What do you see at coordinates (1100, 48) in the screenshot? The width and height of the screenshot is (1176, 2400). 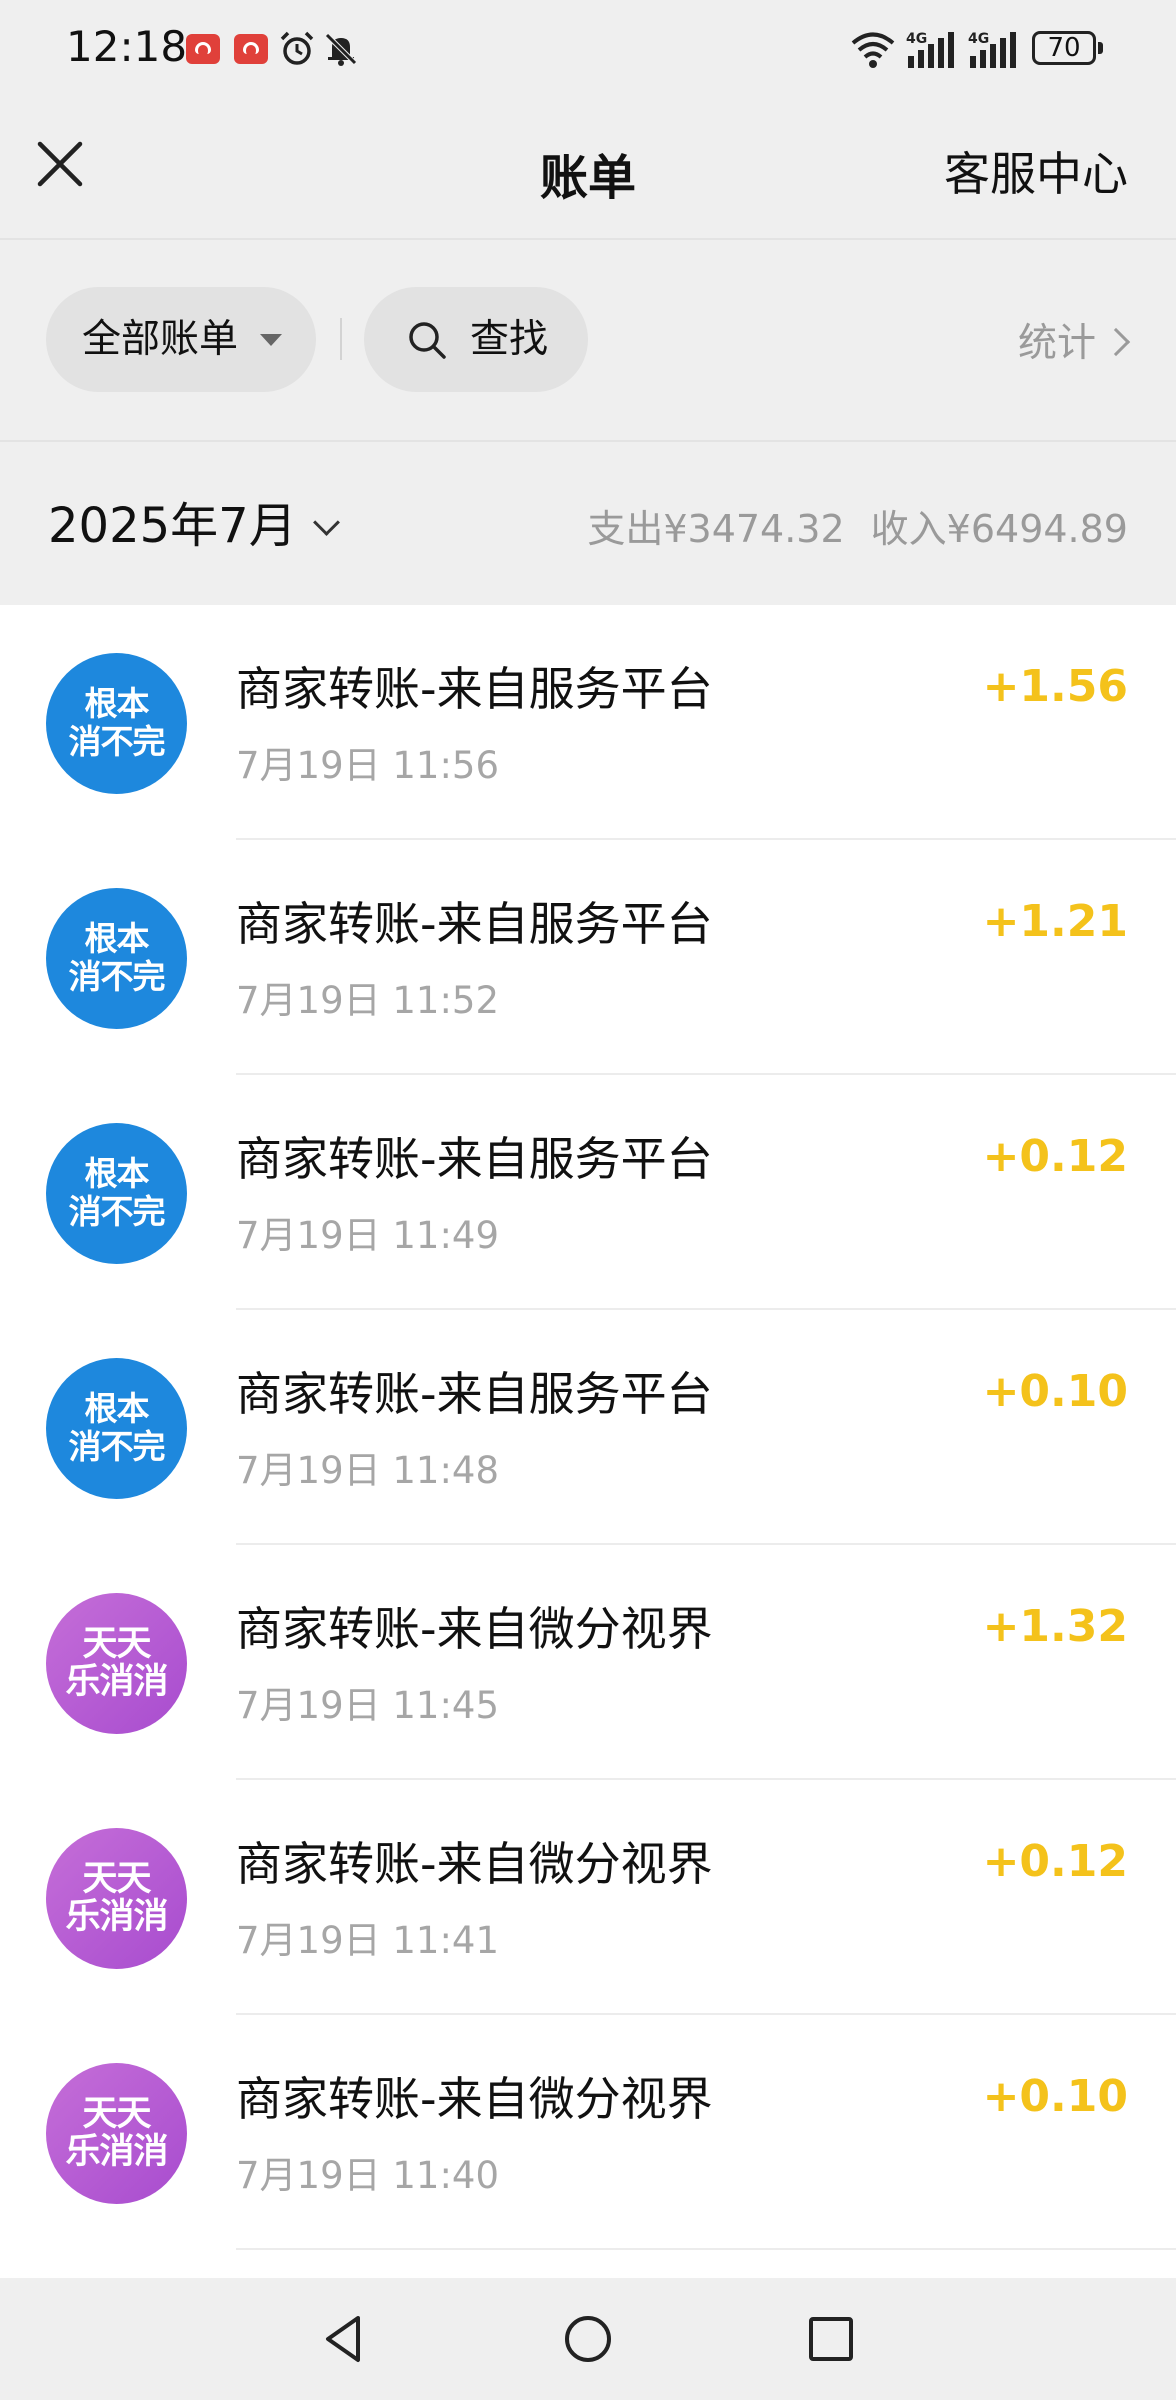 I see `battery-tip` at bounding box center [1100, 48].